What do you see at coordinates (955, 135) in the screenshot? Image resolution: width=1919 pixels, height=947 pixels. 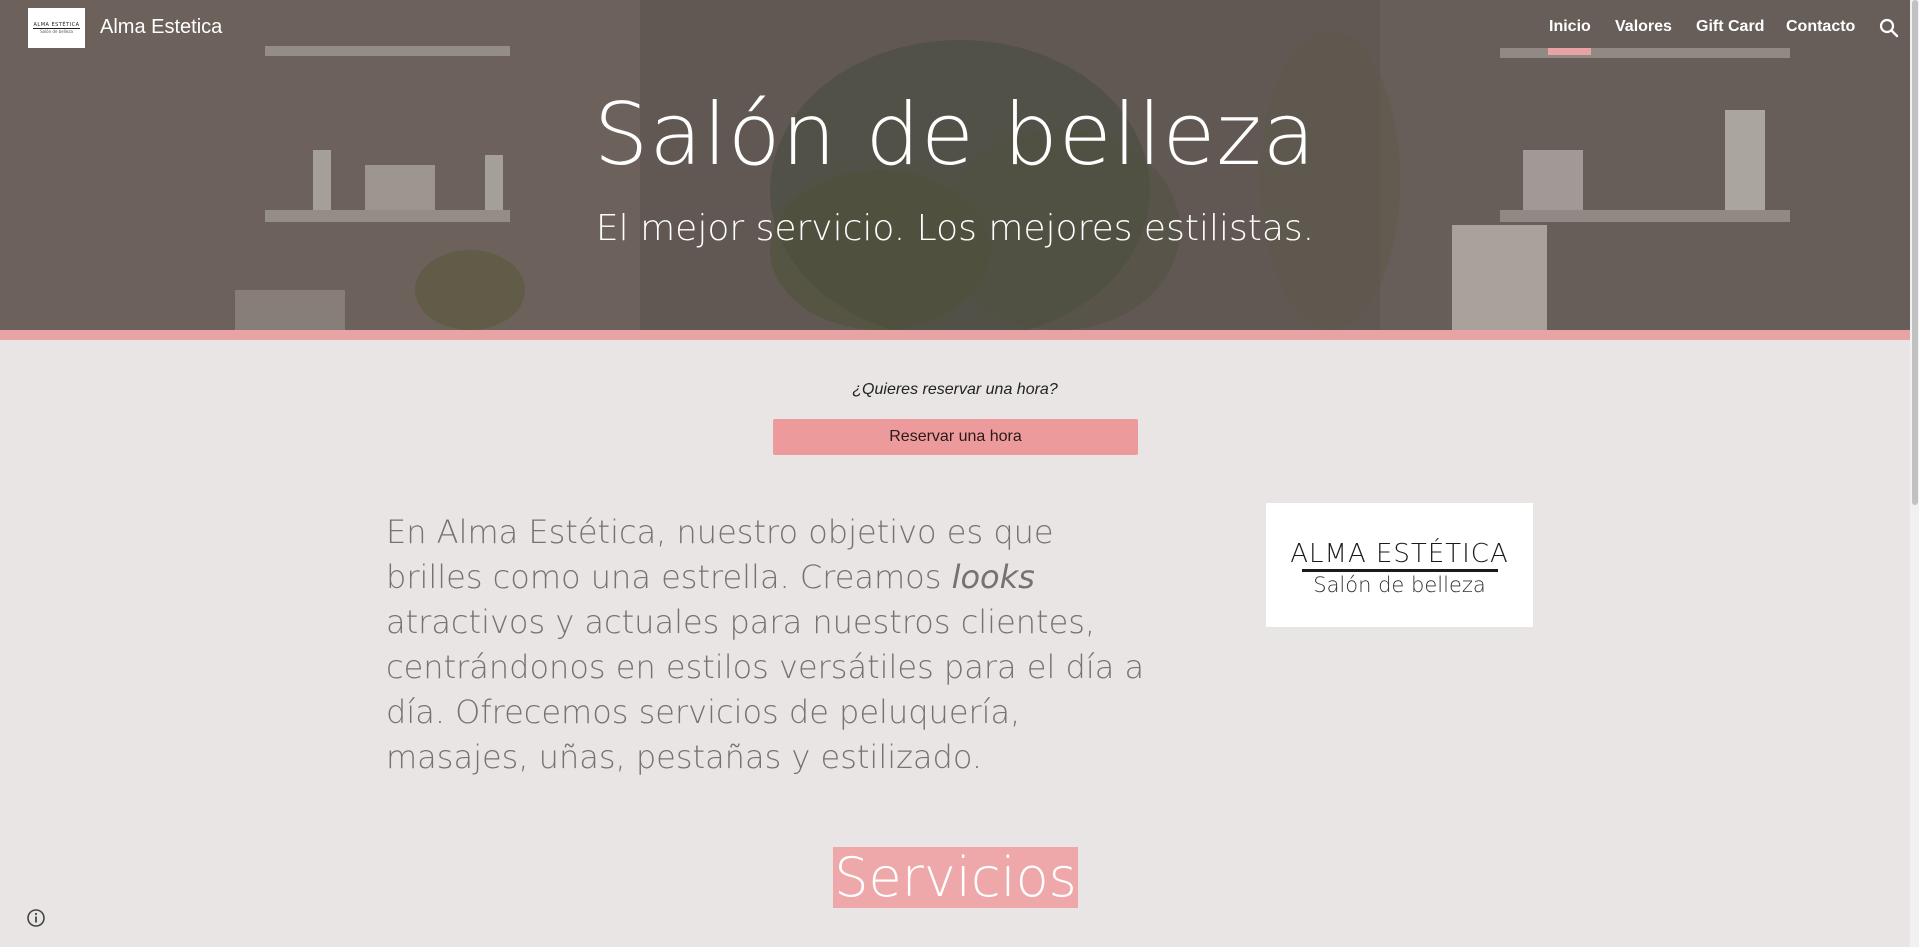 I see `hero-title: Salón de belleza` at bounding box center [955, 135].